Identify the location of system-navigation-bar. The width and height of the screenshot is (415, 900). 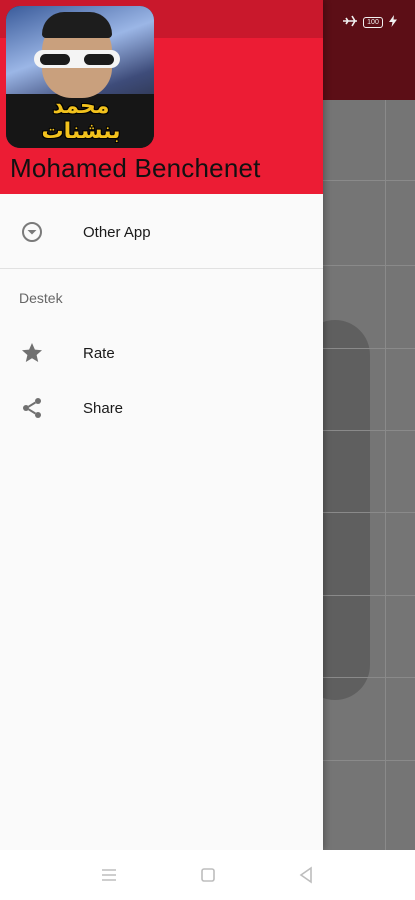
(207, 875).